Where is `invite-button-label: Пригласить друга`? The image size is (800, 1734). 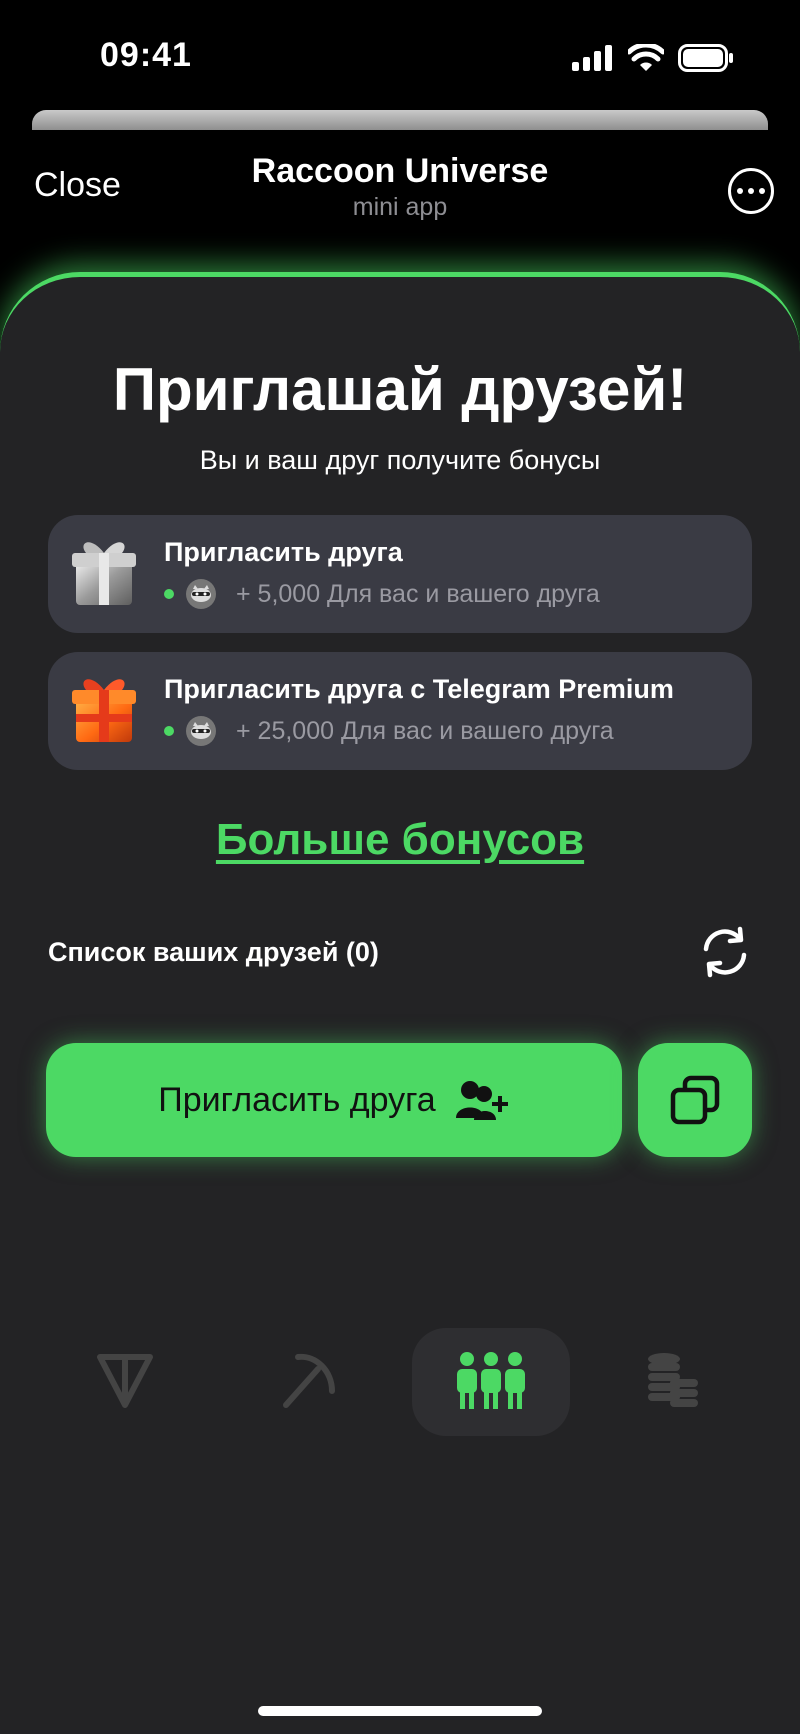 invite-button-label: Пригласить друга is located at coordinates (297, 1099).